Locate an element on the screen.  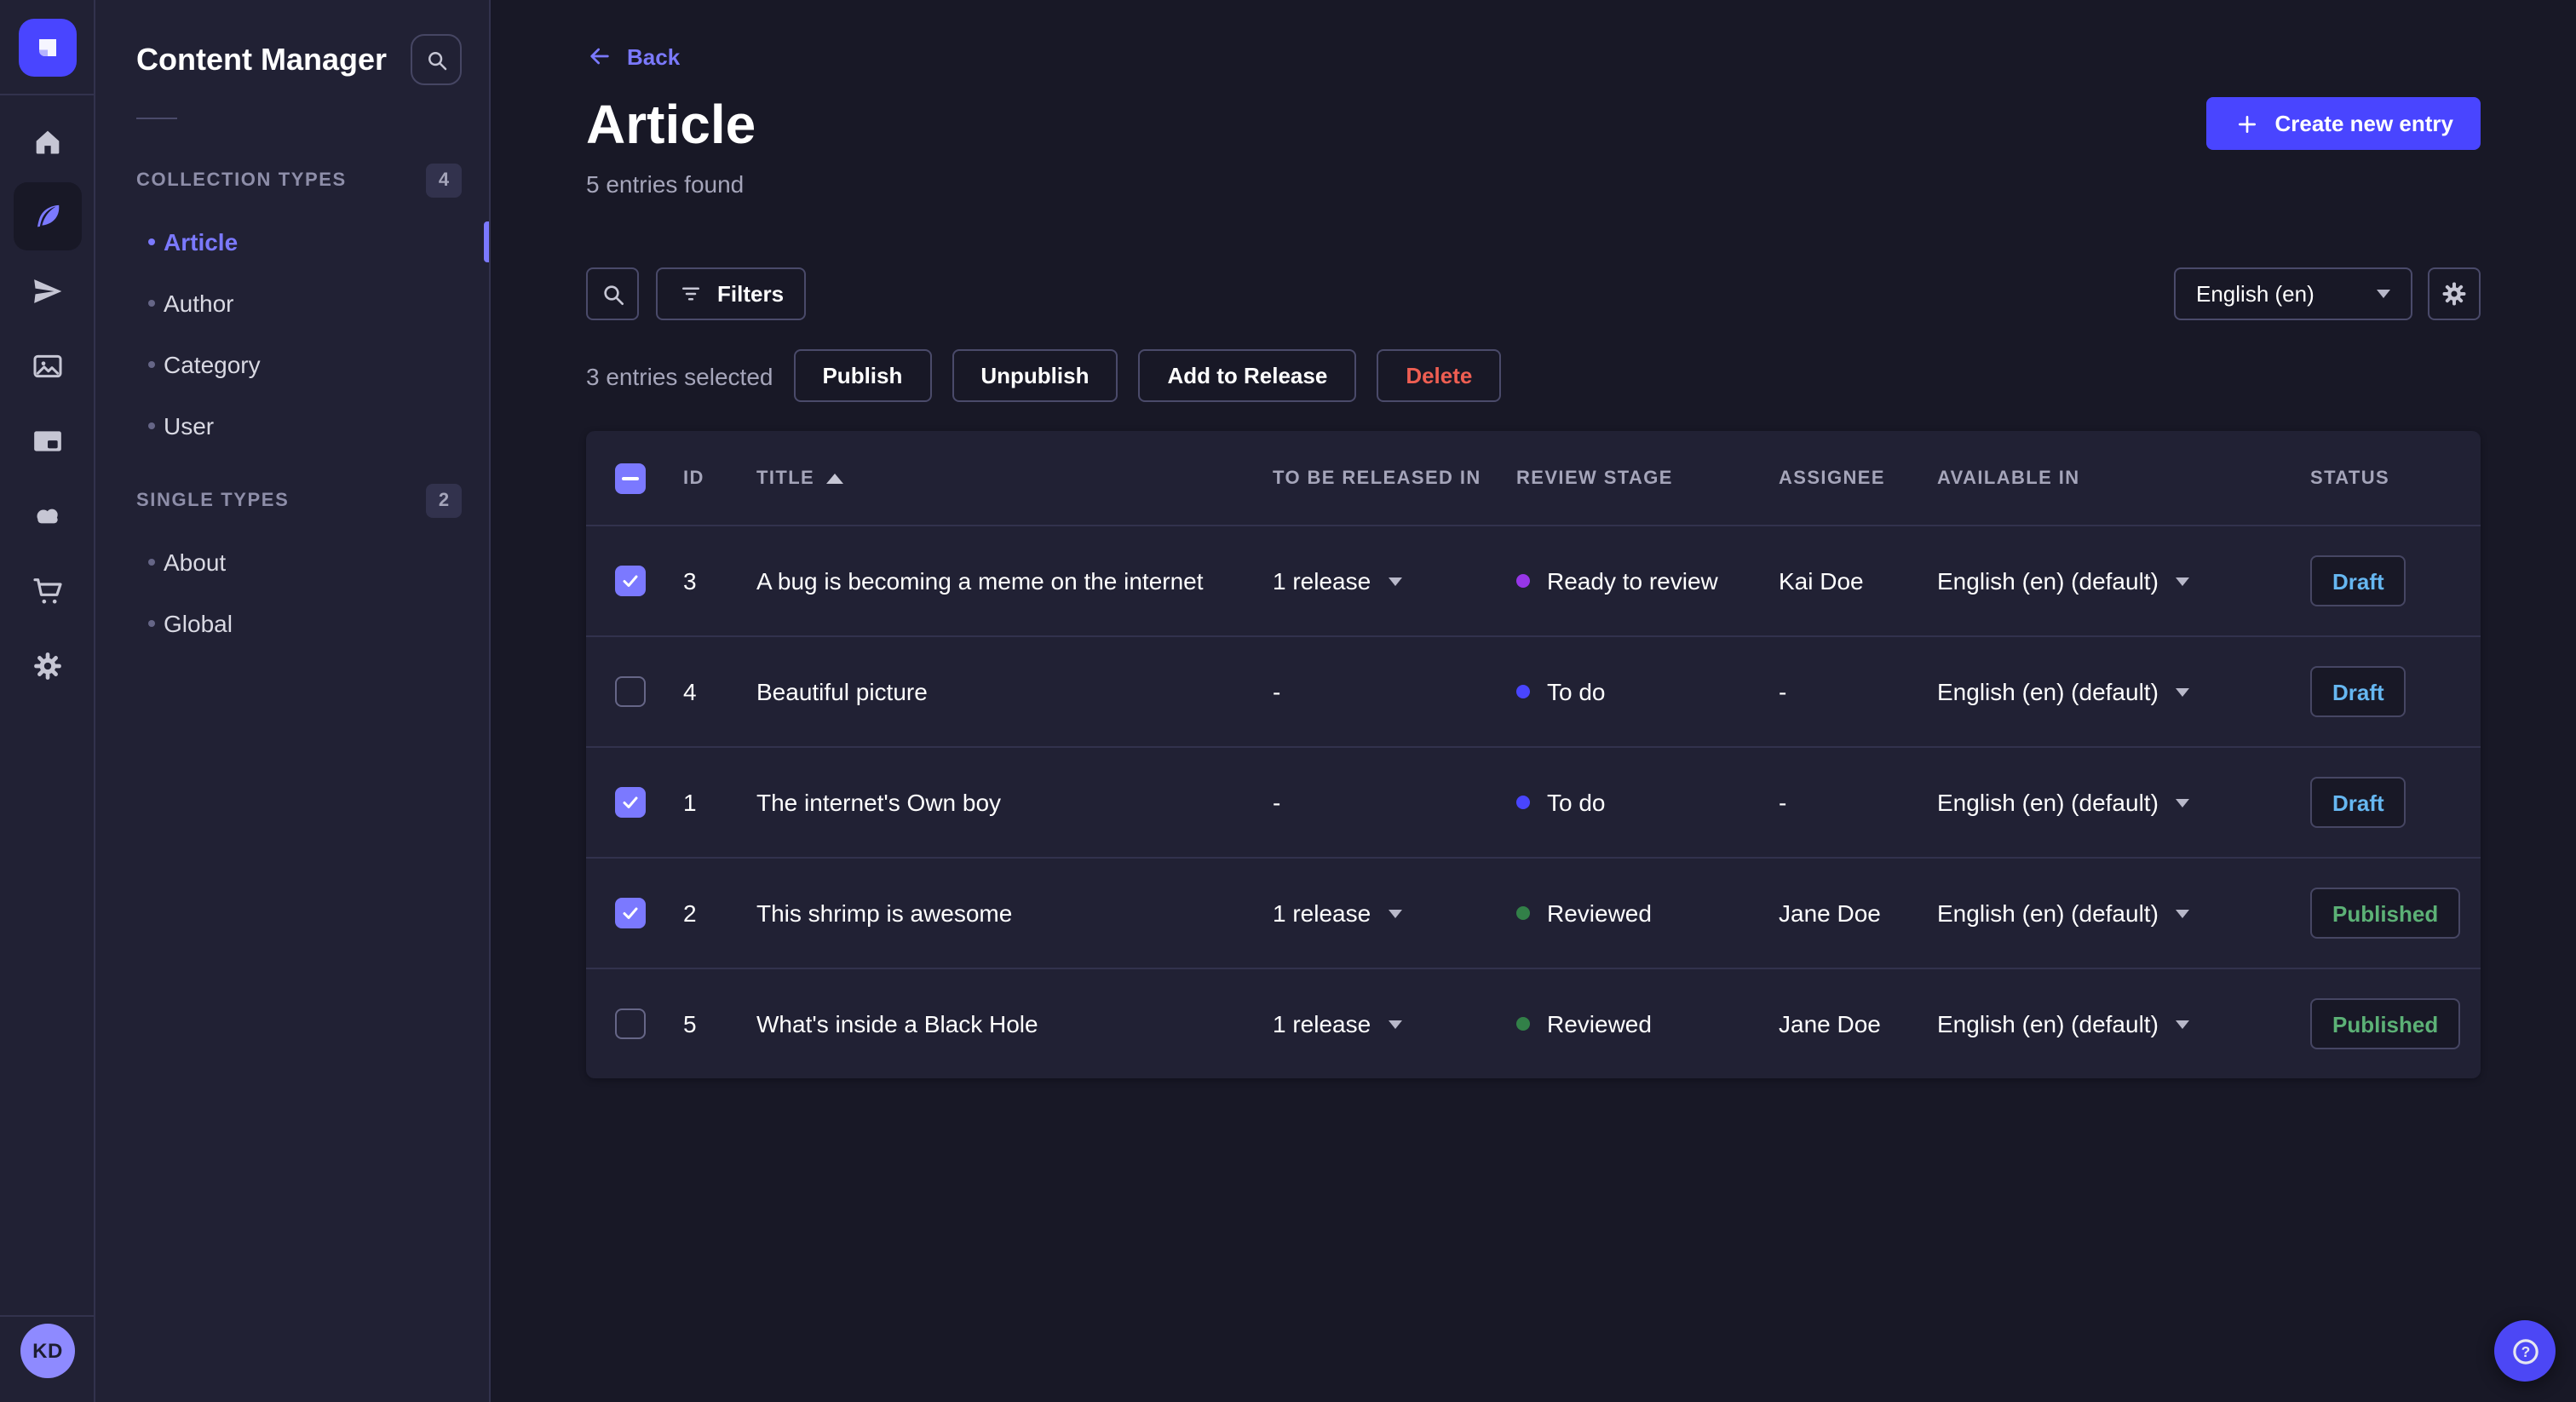
cell-assignee: - is located at coordinates (1783, 691).